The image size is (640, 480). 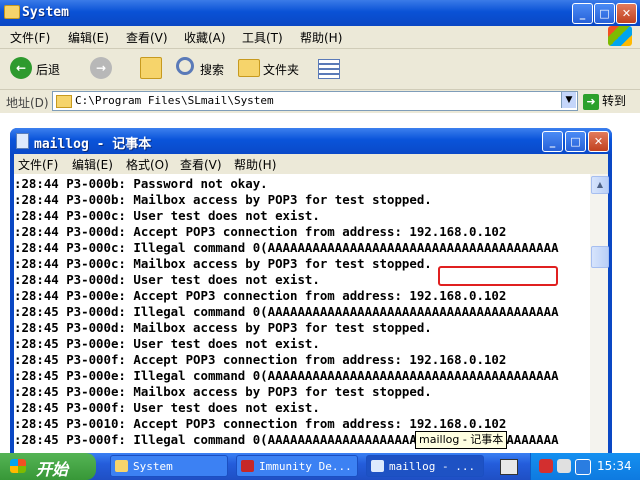 What do you see at coordinates (249, 68) in the screenshot?
I see `folders-icon` at bounding box center [249, 68].